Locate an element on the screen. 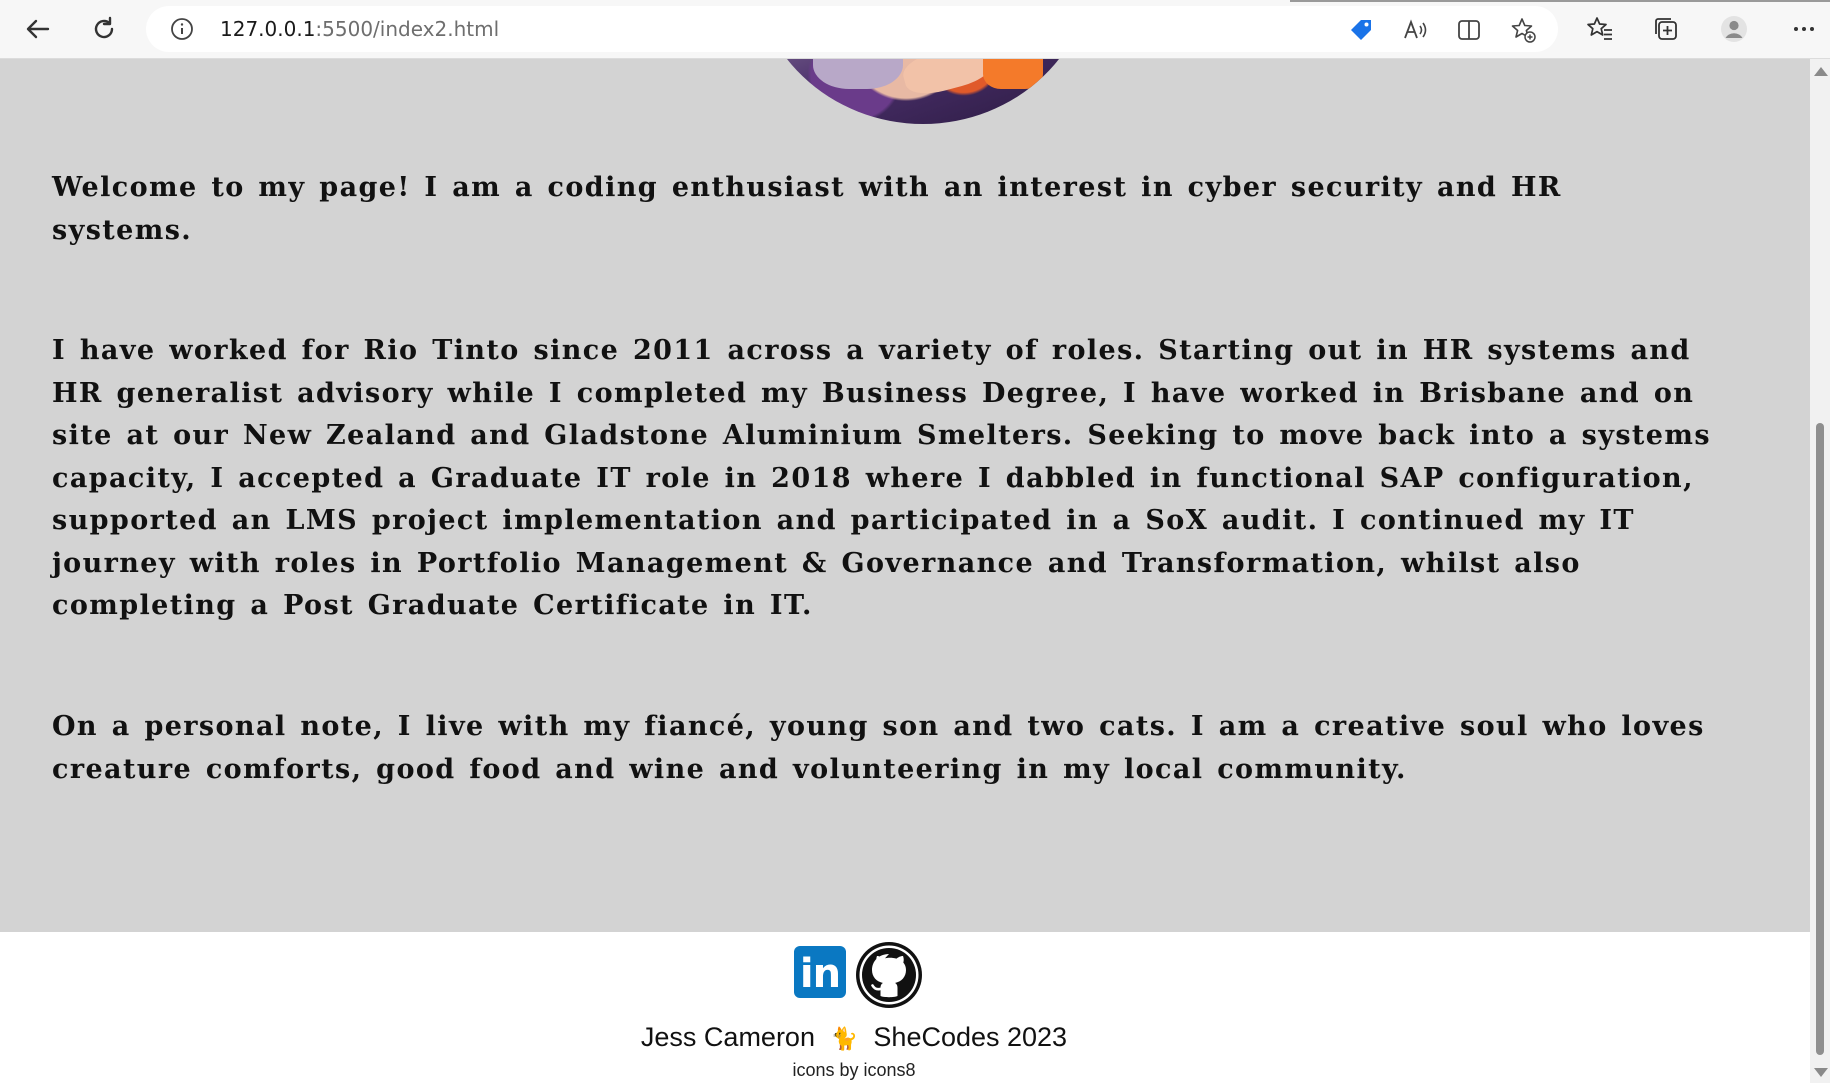 The image size is (1830, 1083). address-bar: 127.0.0.1:5500/index2.html is located at coordinates (852, 29).